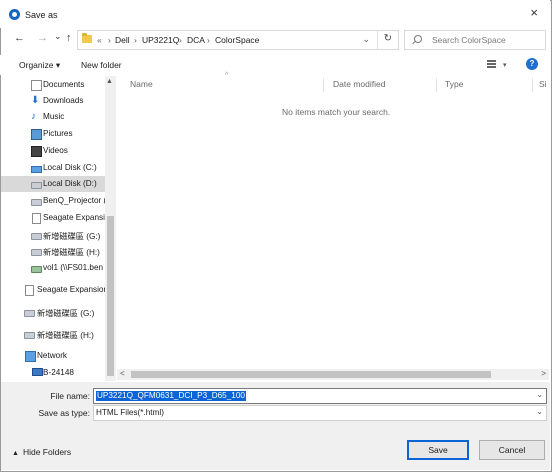 The height and width of the screenshot is (472, 552). I want to click on sidebar-scrollbar: ▲, so click(110, 228).